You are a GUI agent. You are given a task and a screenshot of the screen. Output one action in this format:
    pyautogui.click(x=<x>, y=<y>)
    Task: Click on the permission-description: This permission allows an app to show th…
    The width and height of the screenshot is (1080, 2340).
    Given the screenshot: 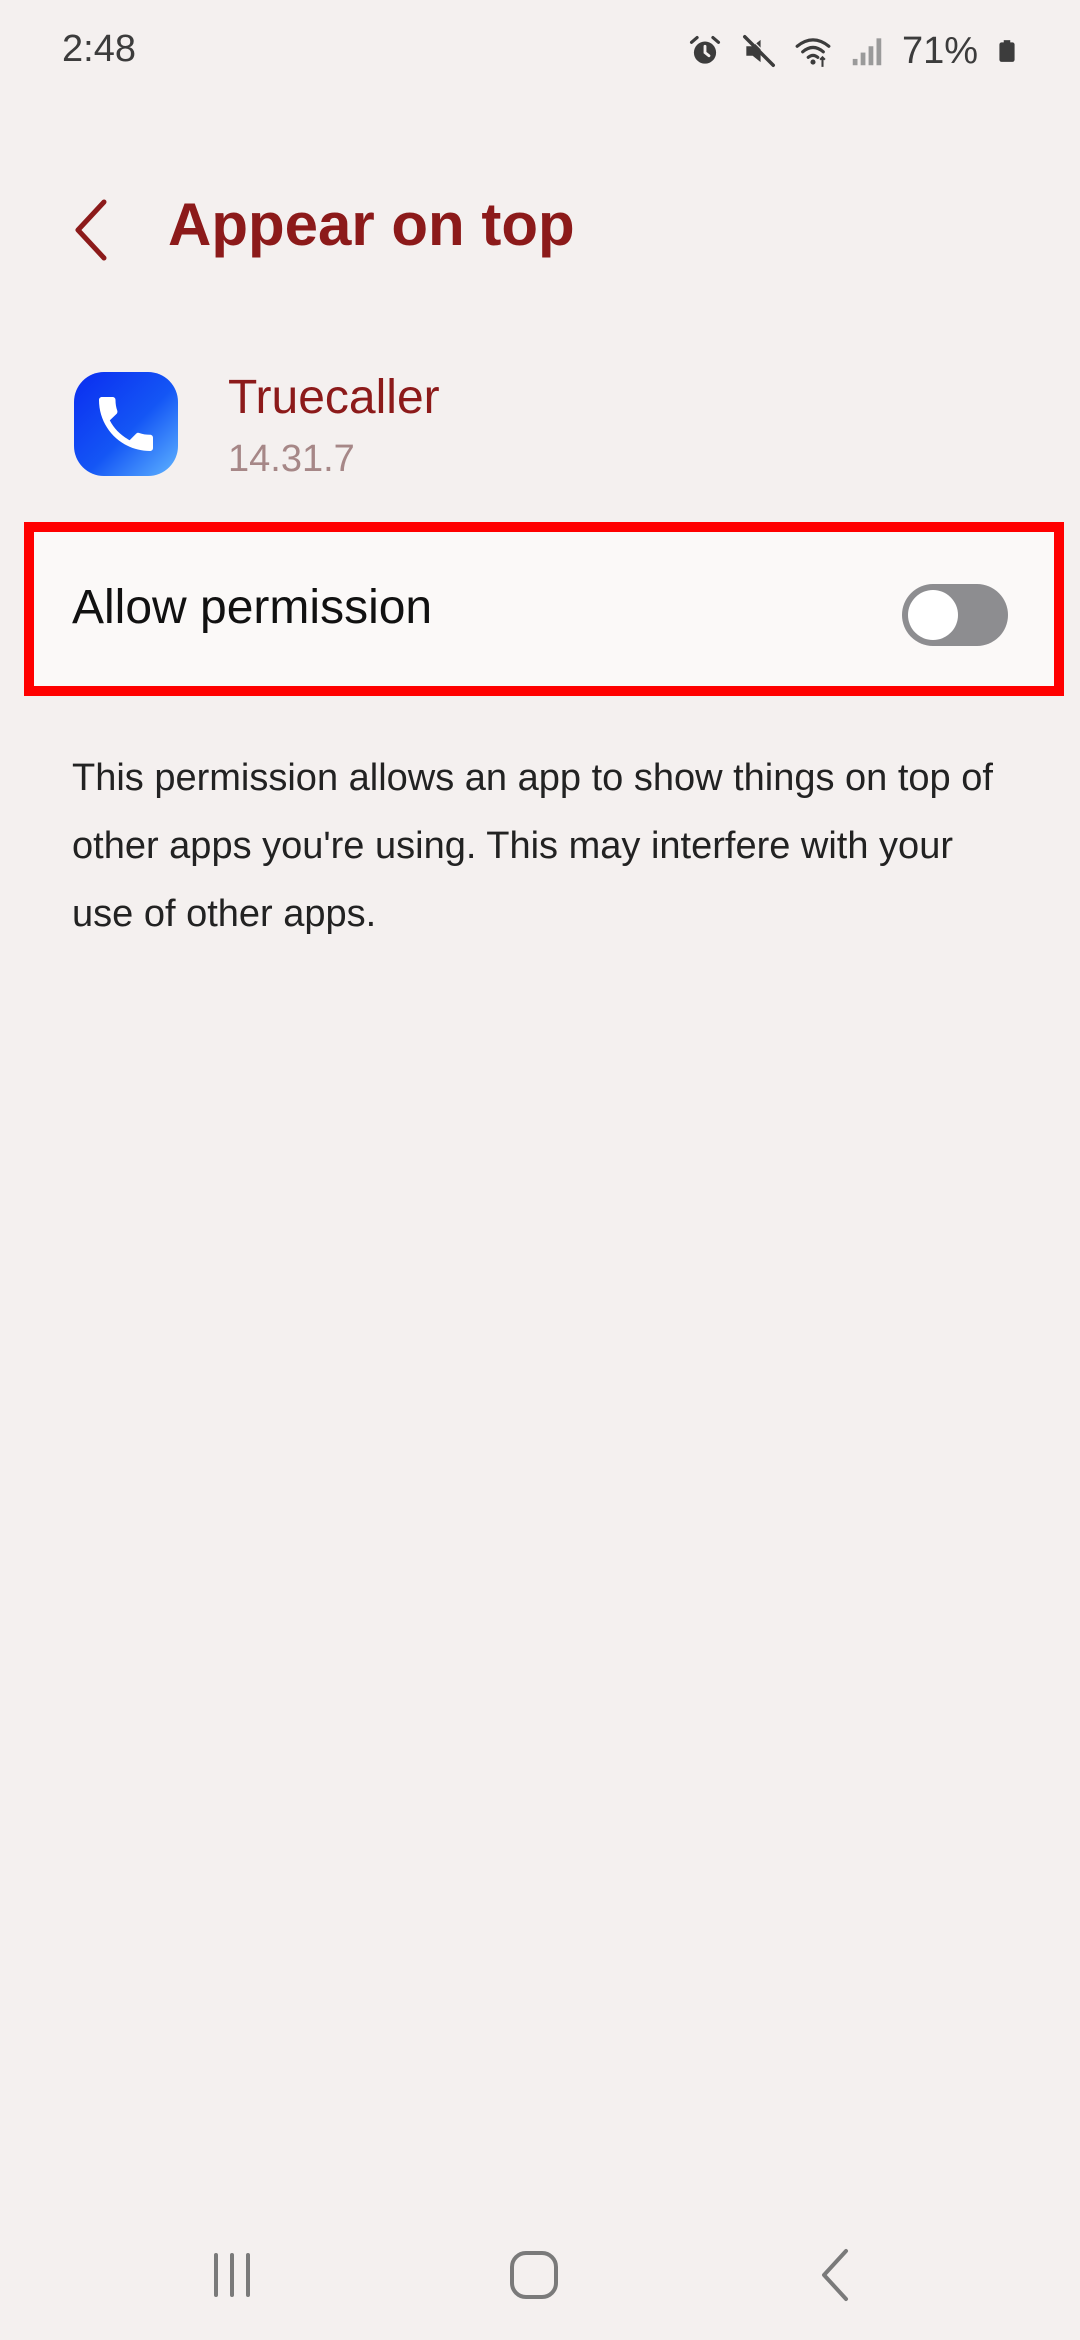 What is the action you would take?
    pyautogui.click(x=532, y=846)
    